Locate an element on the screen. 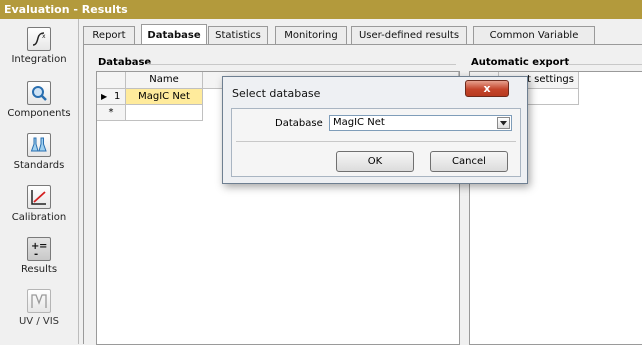 The width and height of the screenshot is (642, 345). sidebar-item-uv-vis: UV / VIS is located at coordinates (39, 308).